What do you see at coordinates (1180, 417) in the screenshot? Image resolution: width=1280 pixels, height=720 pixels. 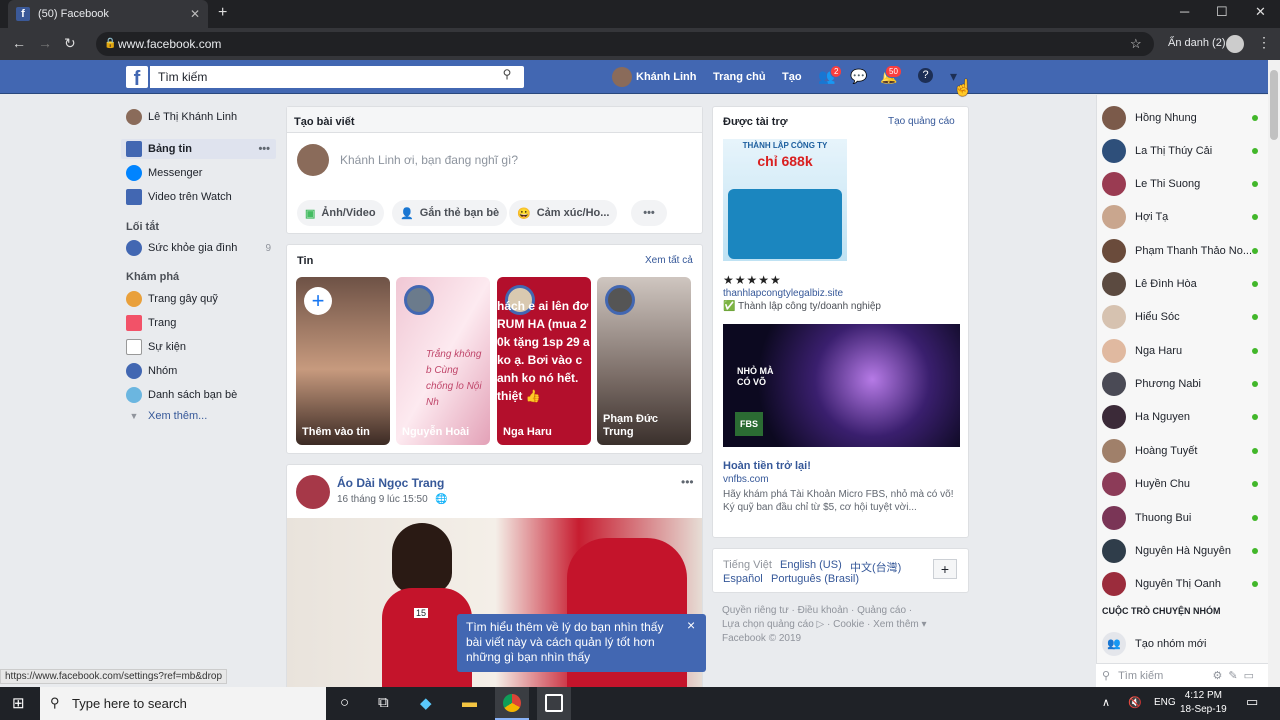 I see `chat-contact: Ha Nguyen` at bounding box center [1180, 417].